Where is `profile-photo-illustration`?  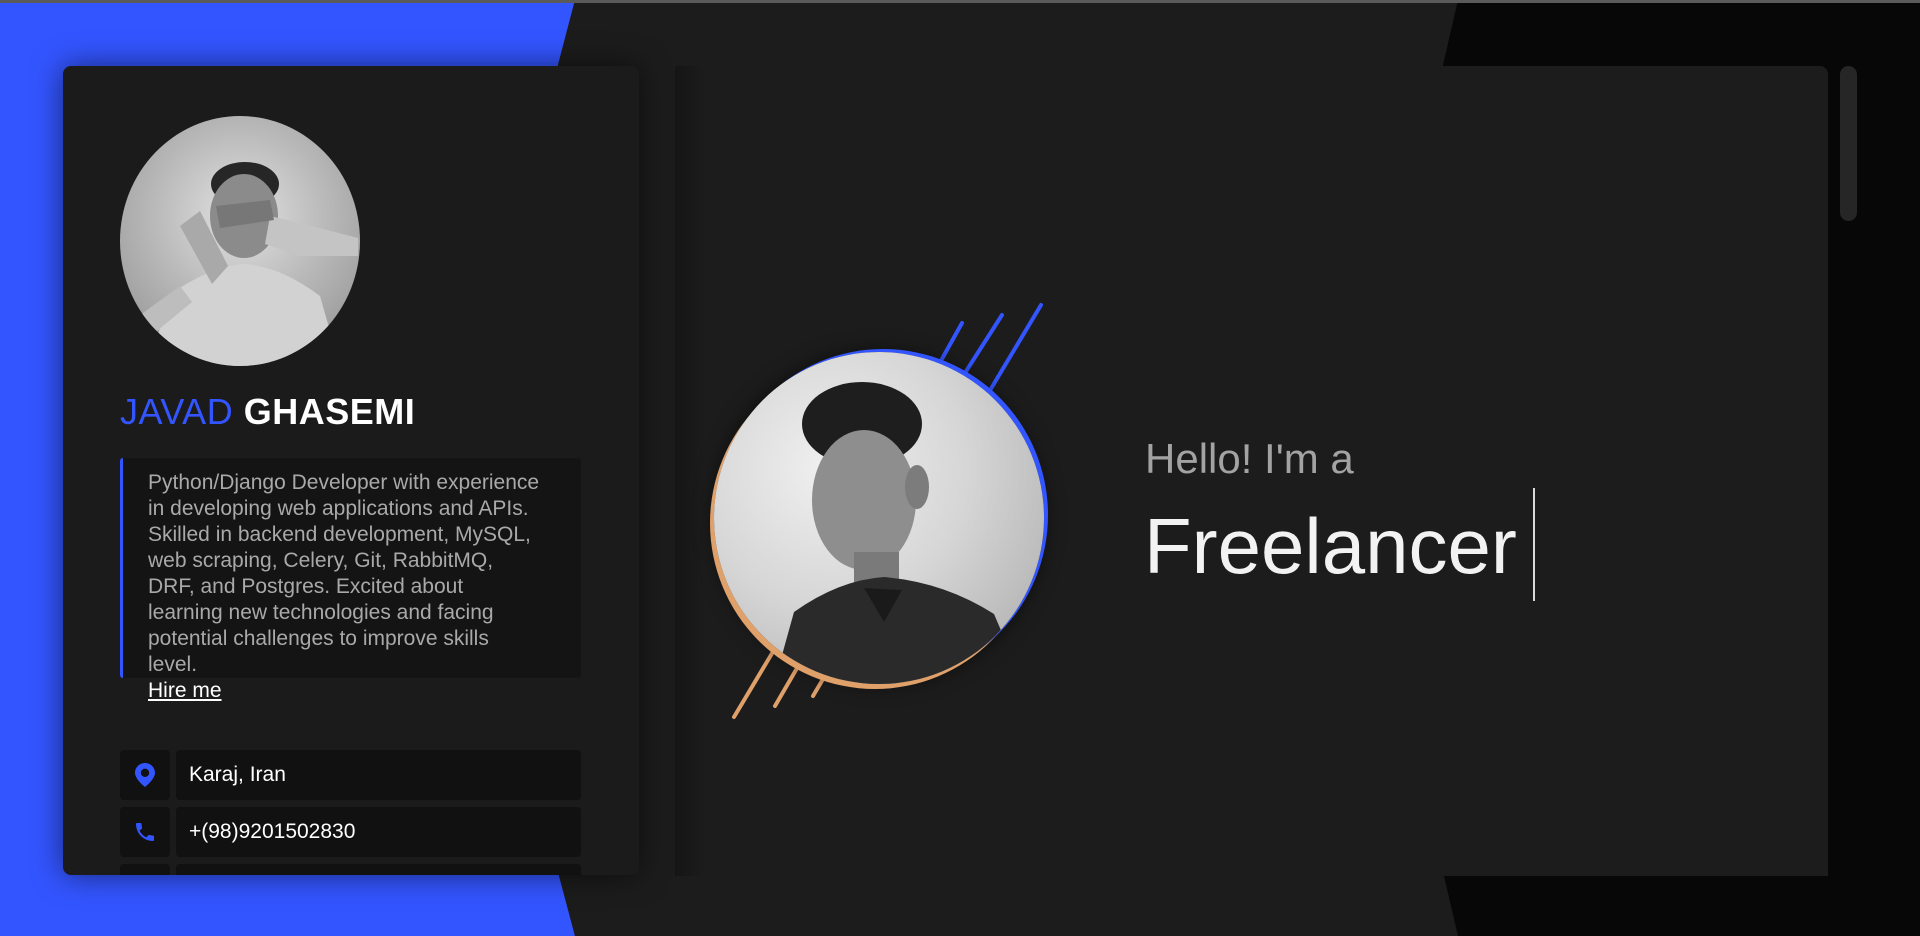
profile-photo-illustration is located at coordinates (245, 264).